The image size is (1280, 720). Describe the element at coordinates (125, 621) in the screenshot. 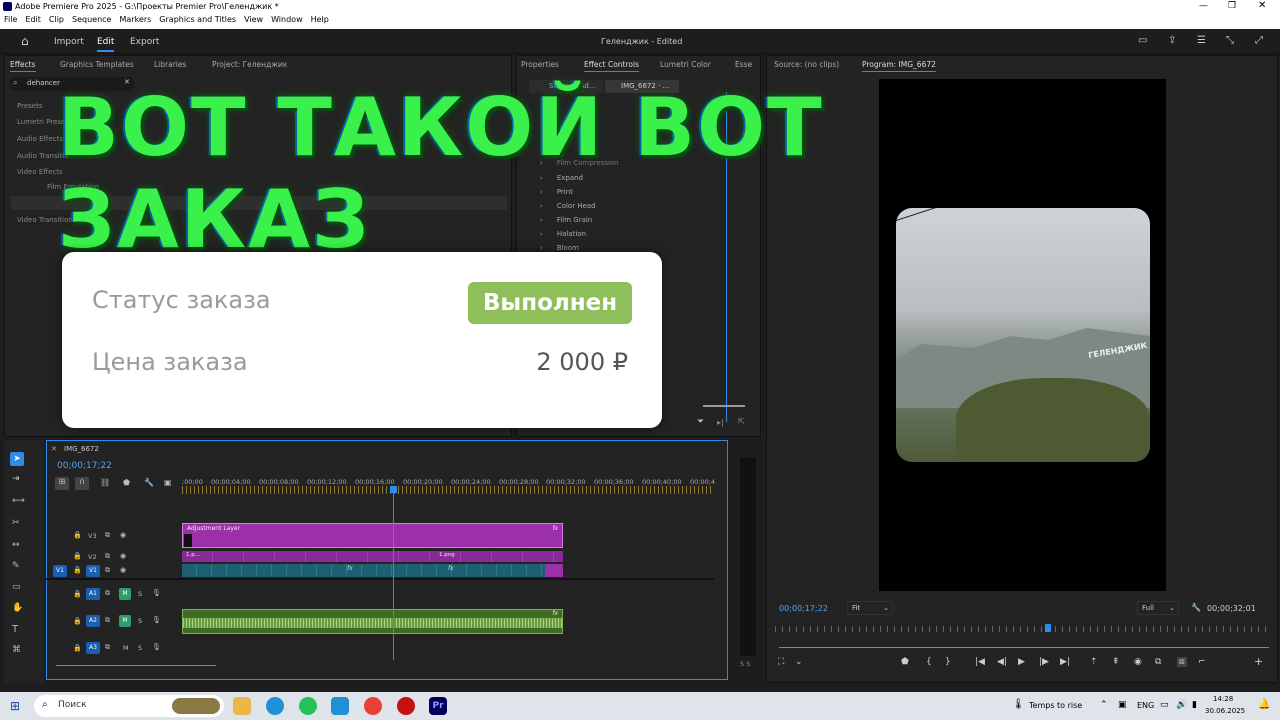

I see `mute-a2-button: M` at that location.